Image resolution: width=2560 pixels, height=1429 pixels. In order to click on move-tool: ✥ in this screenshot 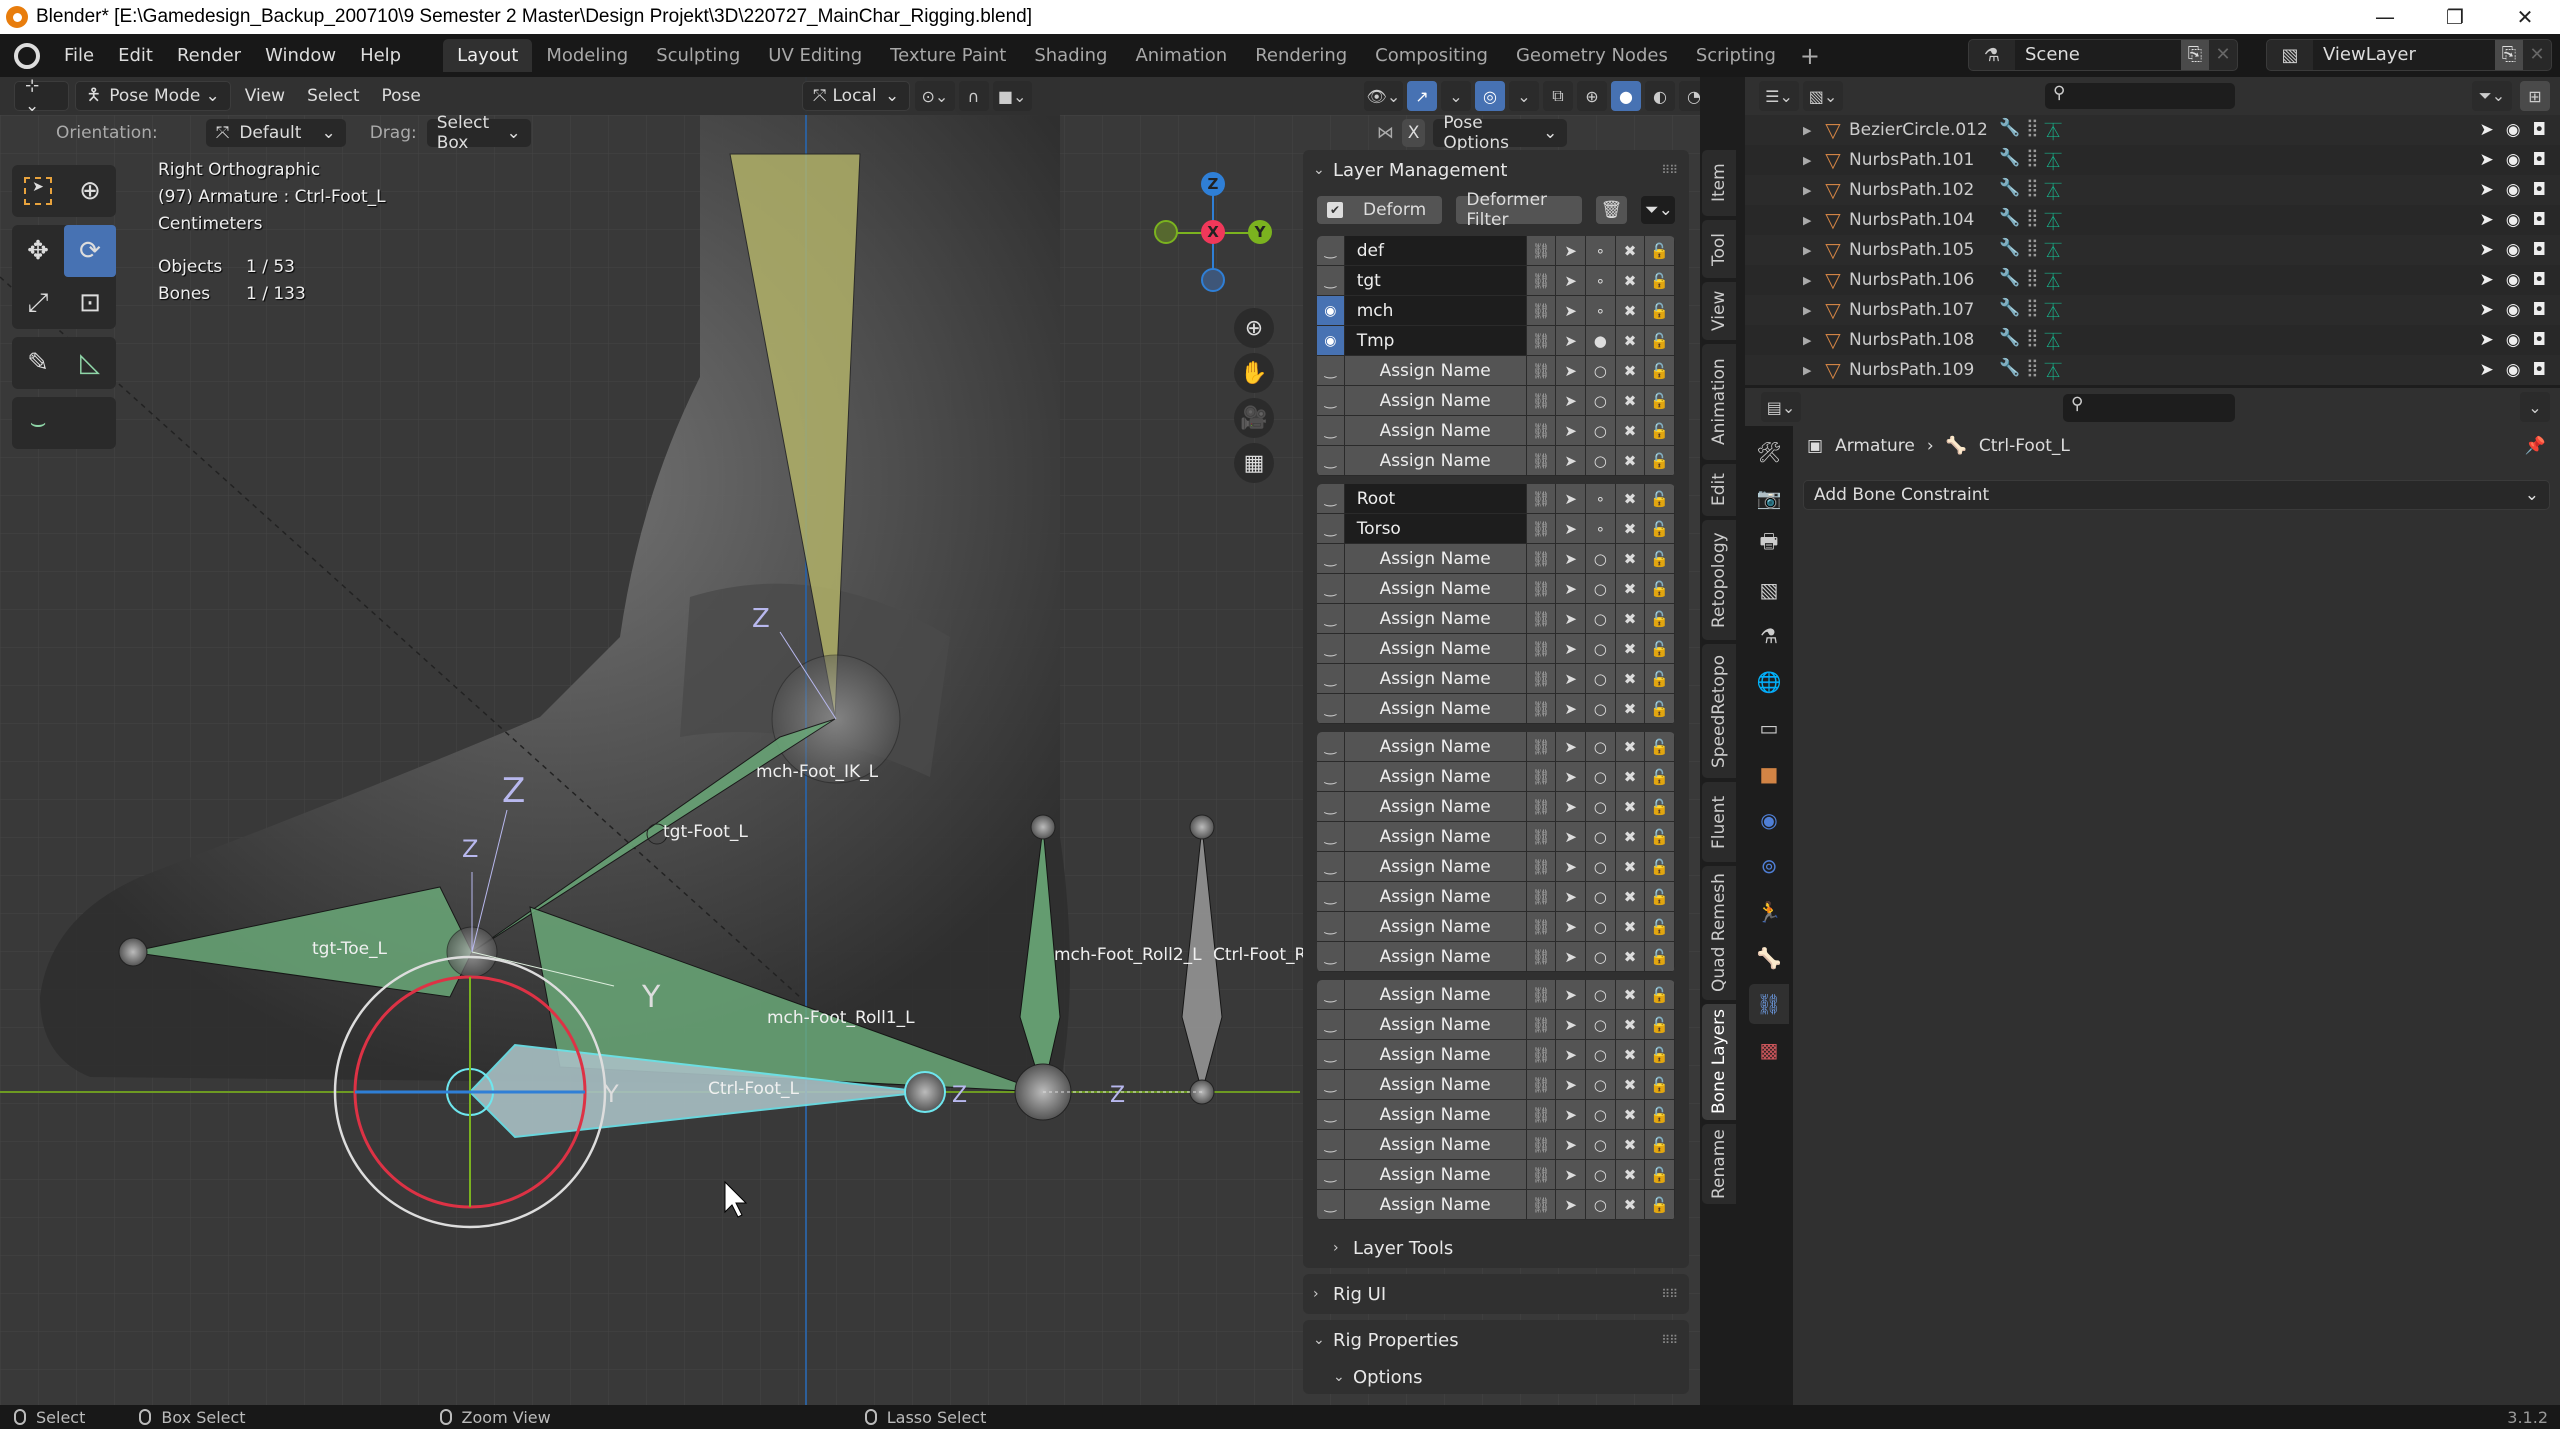, I will do `click(38, 251)`.